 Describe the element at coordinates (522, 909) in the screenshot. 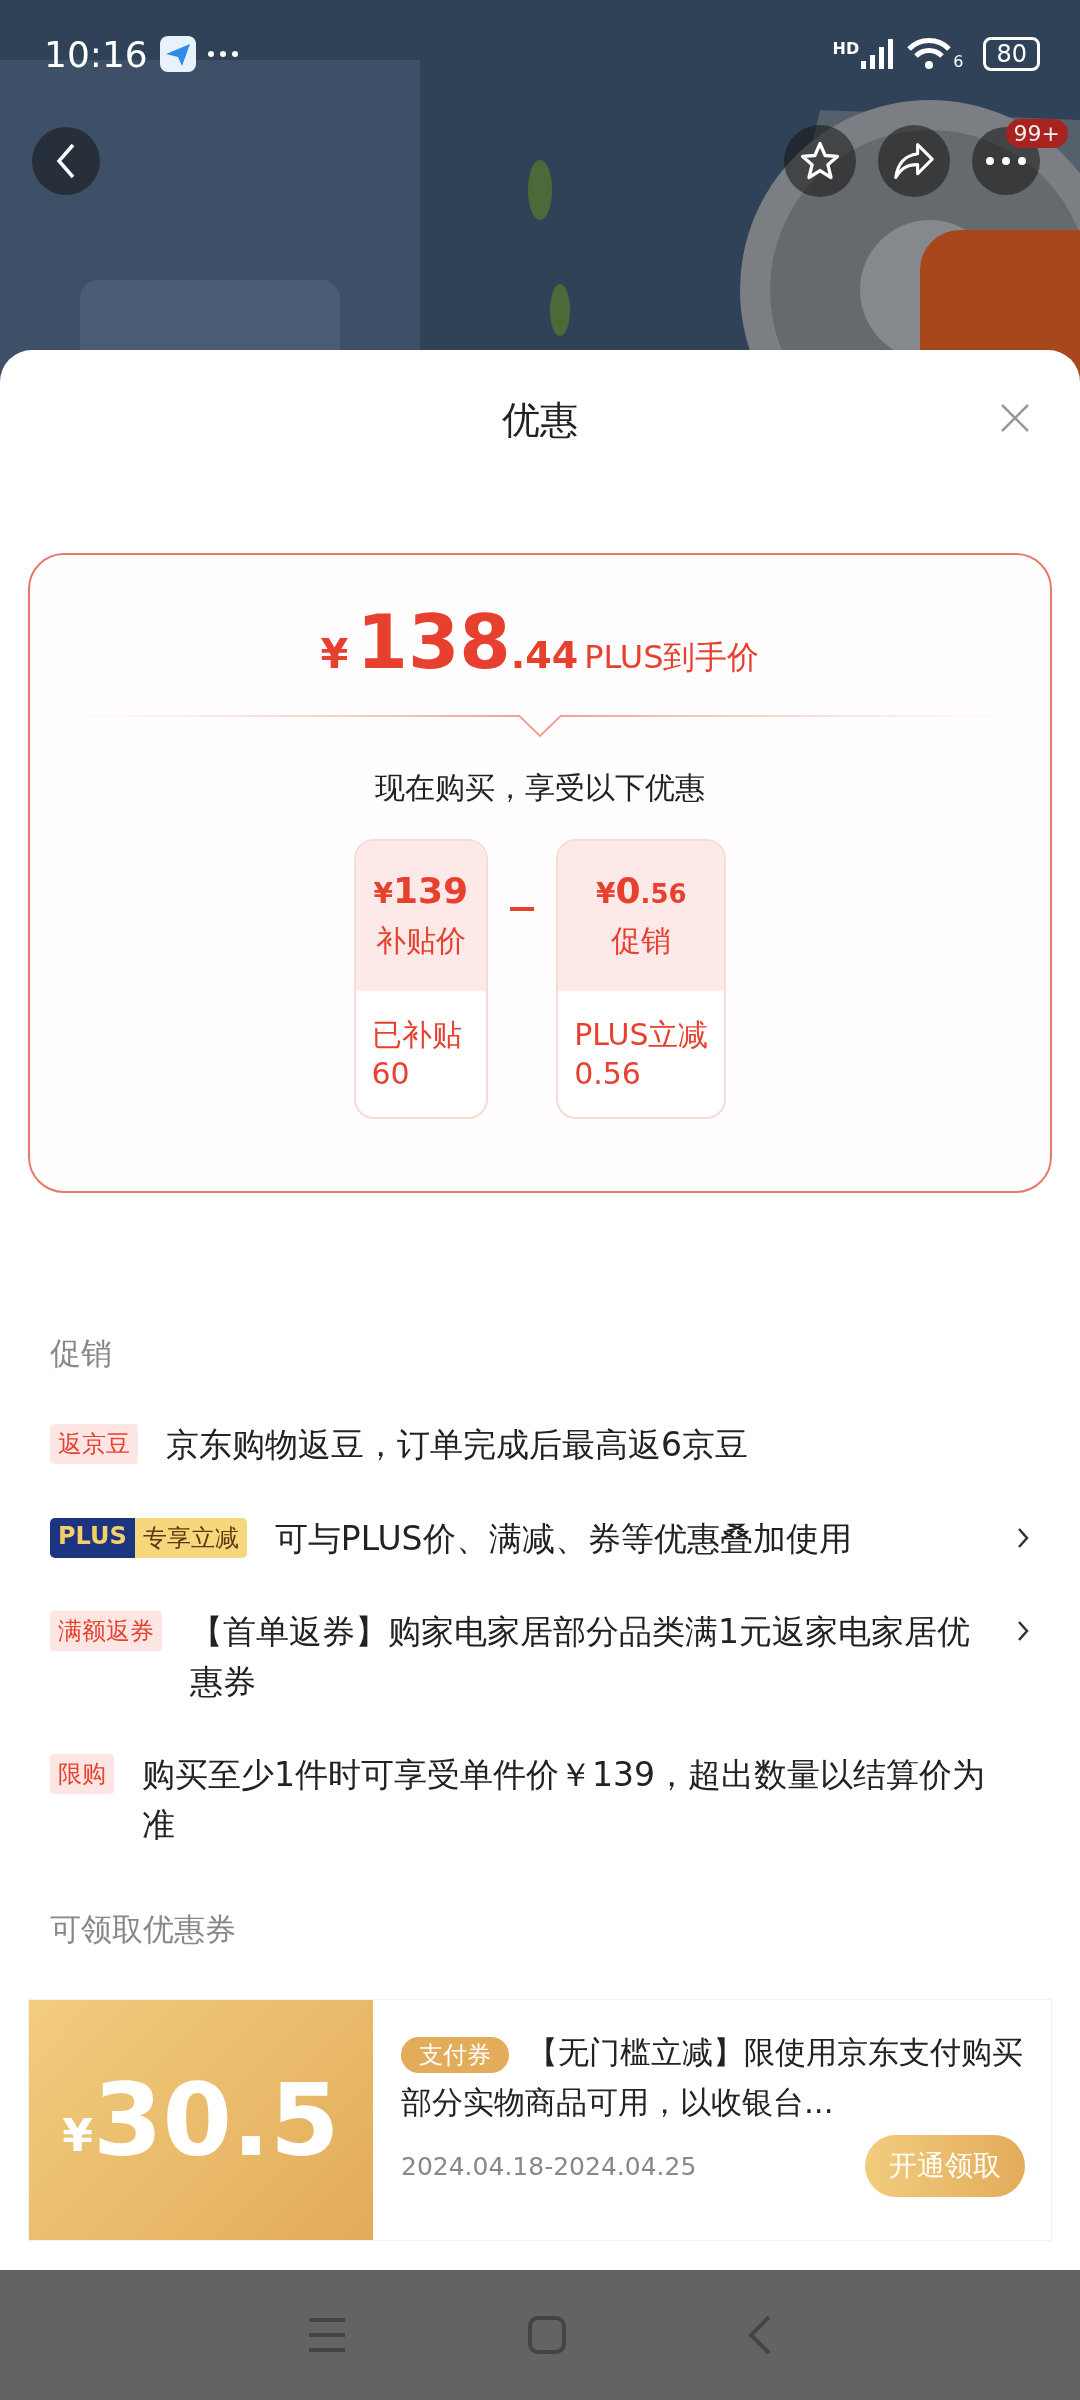

I see `minus-icon` at that location.